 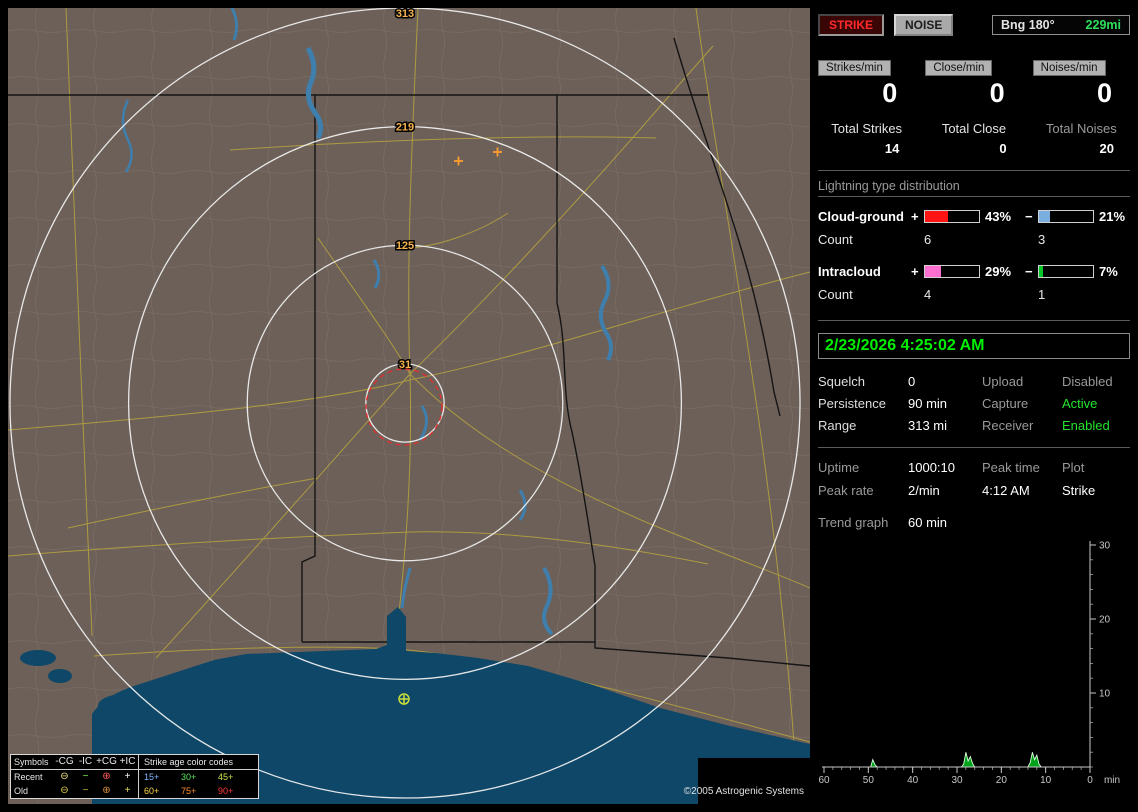 What do you see at coordinates (852, 403) in the screenshot?
I see `persistence-label: Persistence` at bounding box center [852, 403].